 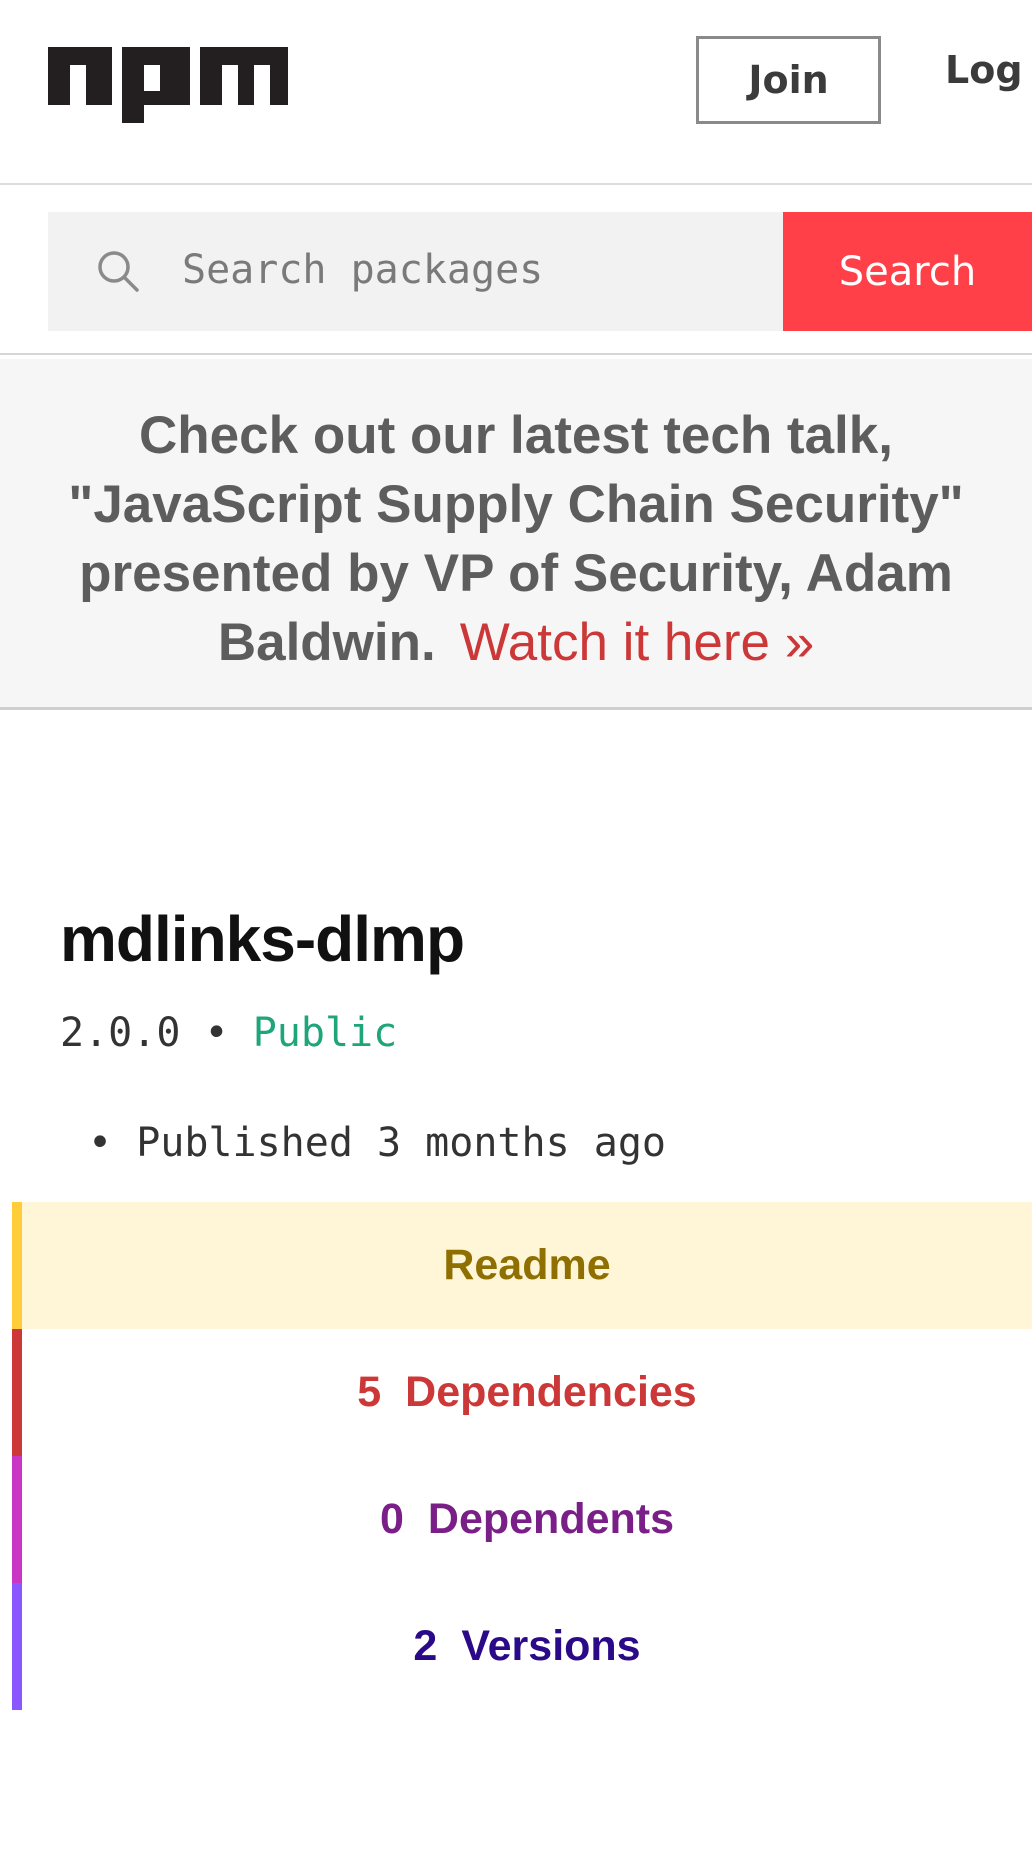 I want to click on search-input, so click(x=472, y=270).